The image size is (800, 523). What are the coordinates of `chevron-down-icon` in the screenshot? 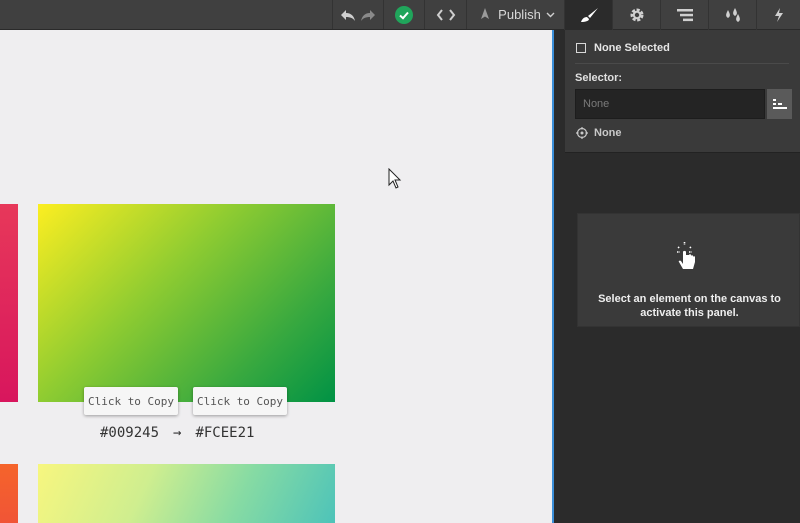 It's located at (550, 15).